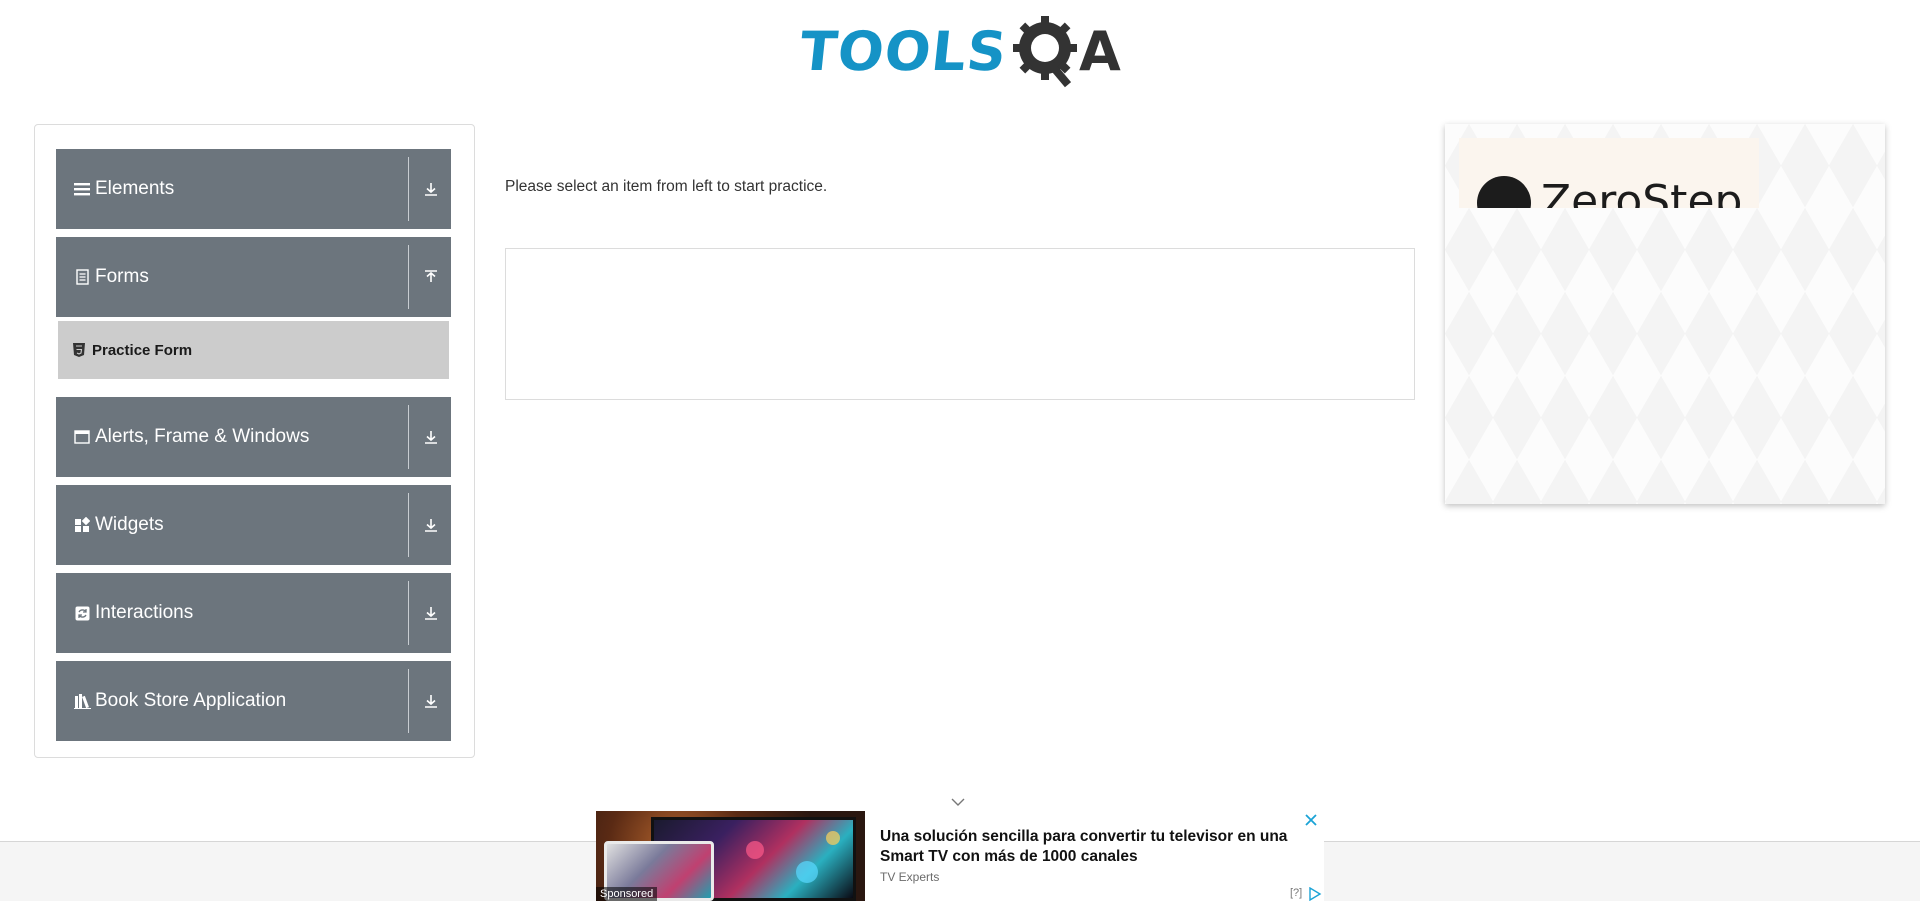 This screenshot has width=1920, height=901. I want to click on gear-magnifier-icon, so click(1044, 52).